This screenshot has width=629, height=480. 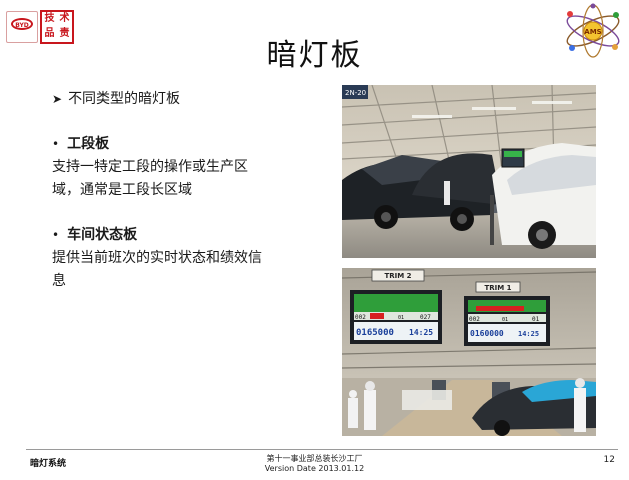 What do you see at coordinates (162, 235) in the screenshot?
I see `section-heading: • 车间状态板` at bounding box center [162, 235].